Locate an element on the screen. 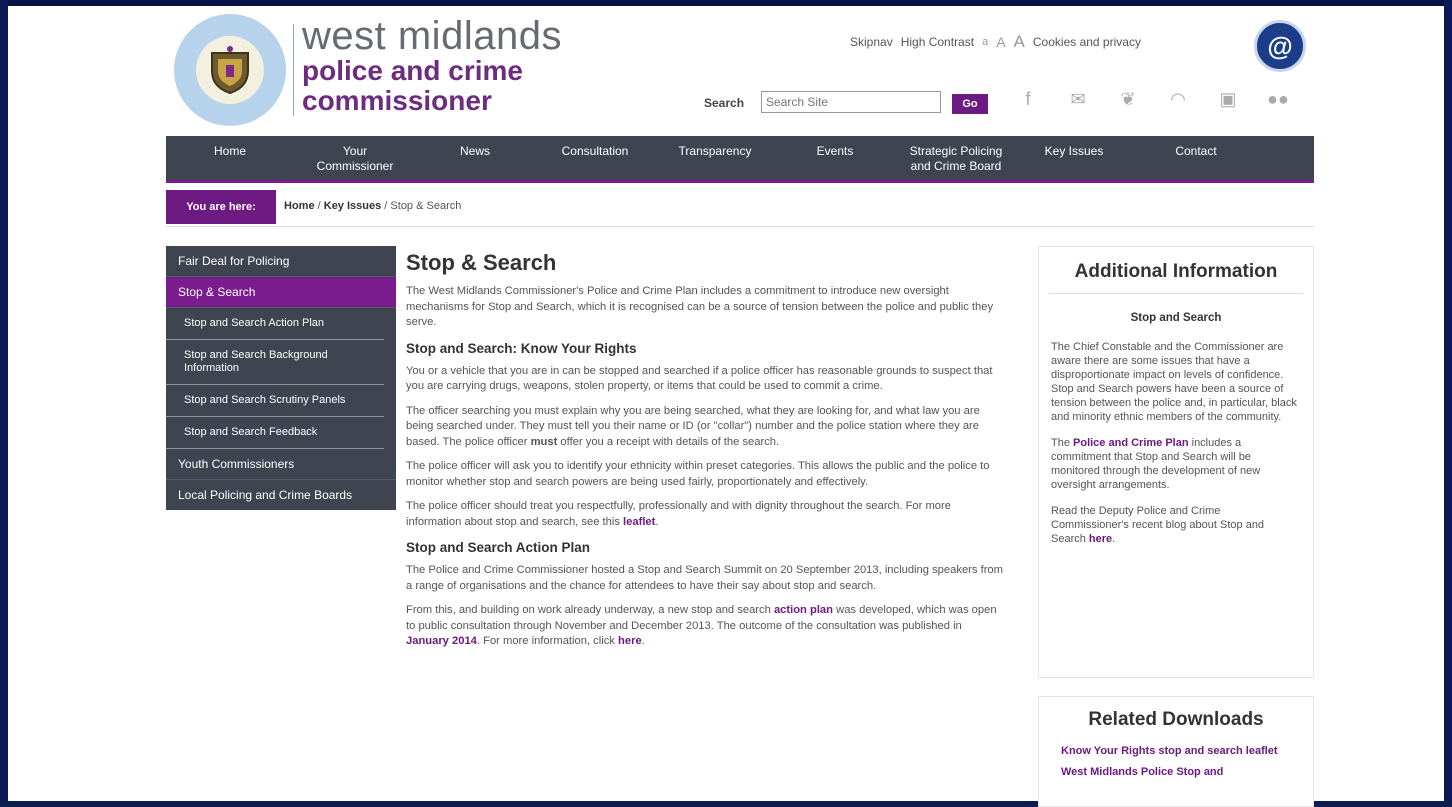 This screenshot has height=807, width=1452. flickr-icon: ●● is located at coordinates (1278, 99).